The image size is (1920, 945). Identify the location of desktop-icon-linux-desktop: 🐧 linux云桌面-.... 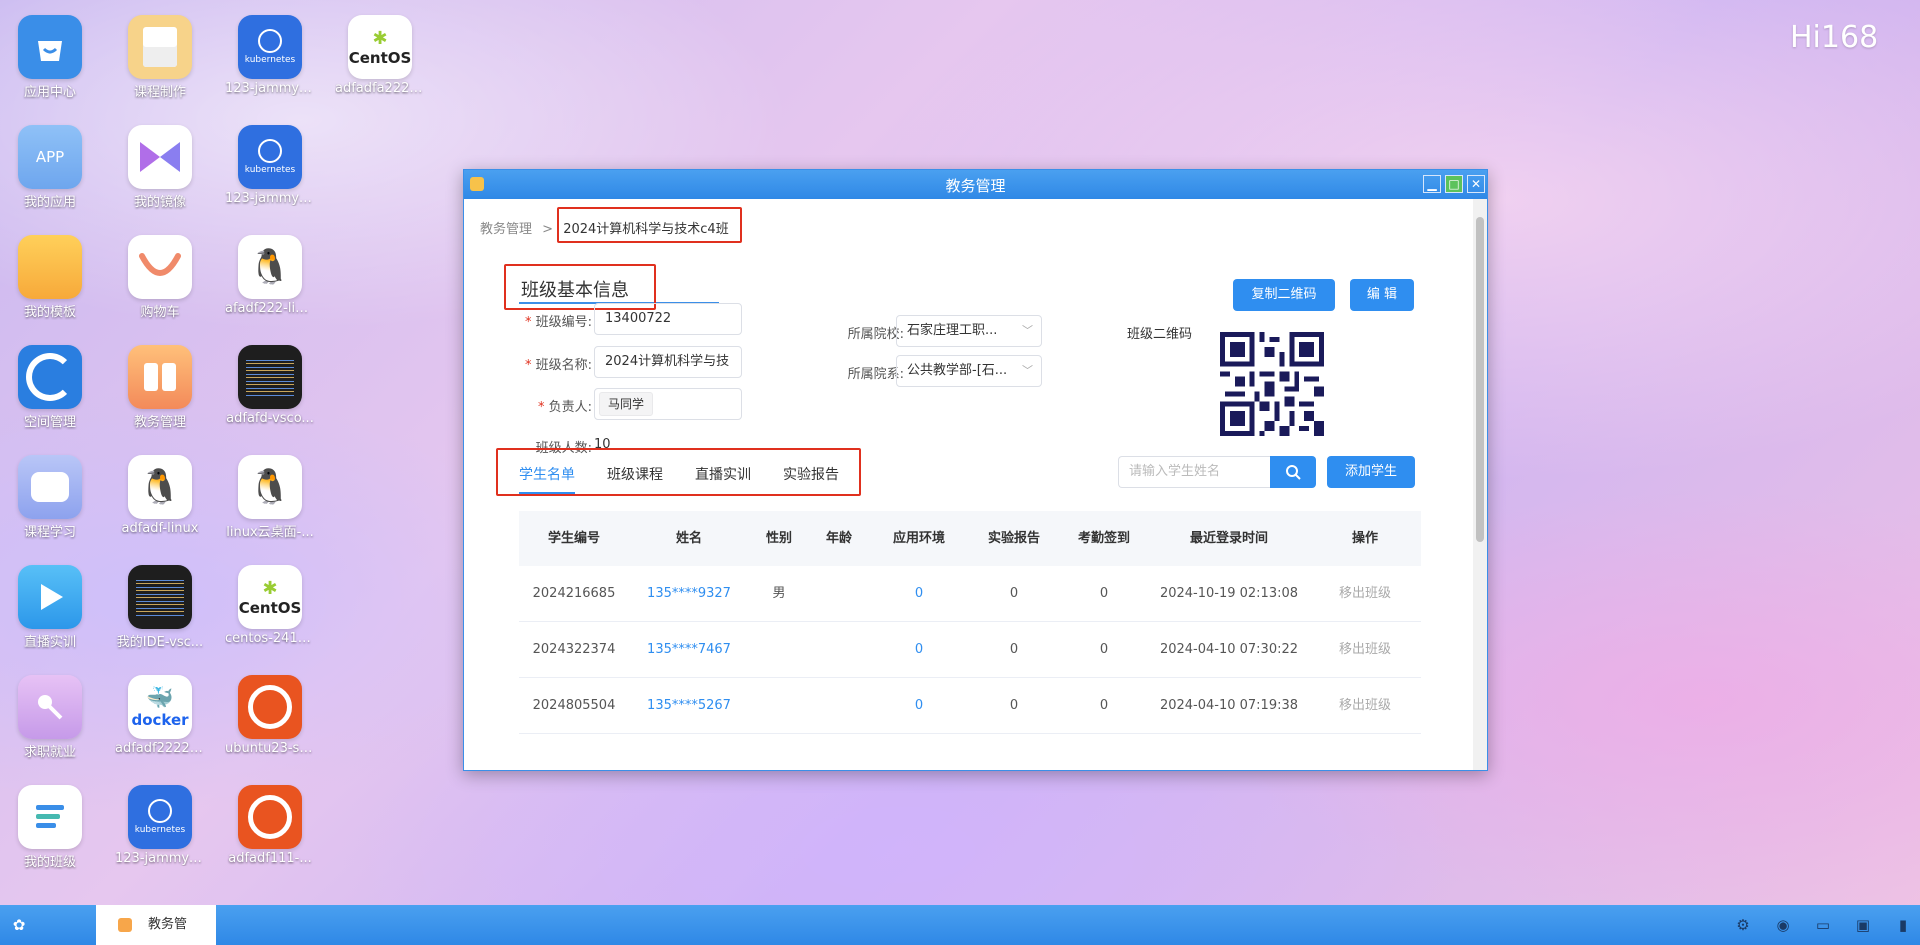
(270, 497).